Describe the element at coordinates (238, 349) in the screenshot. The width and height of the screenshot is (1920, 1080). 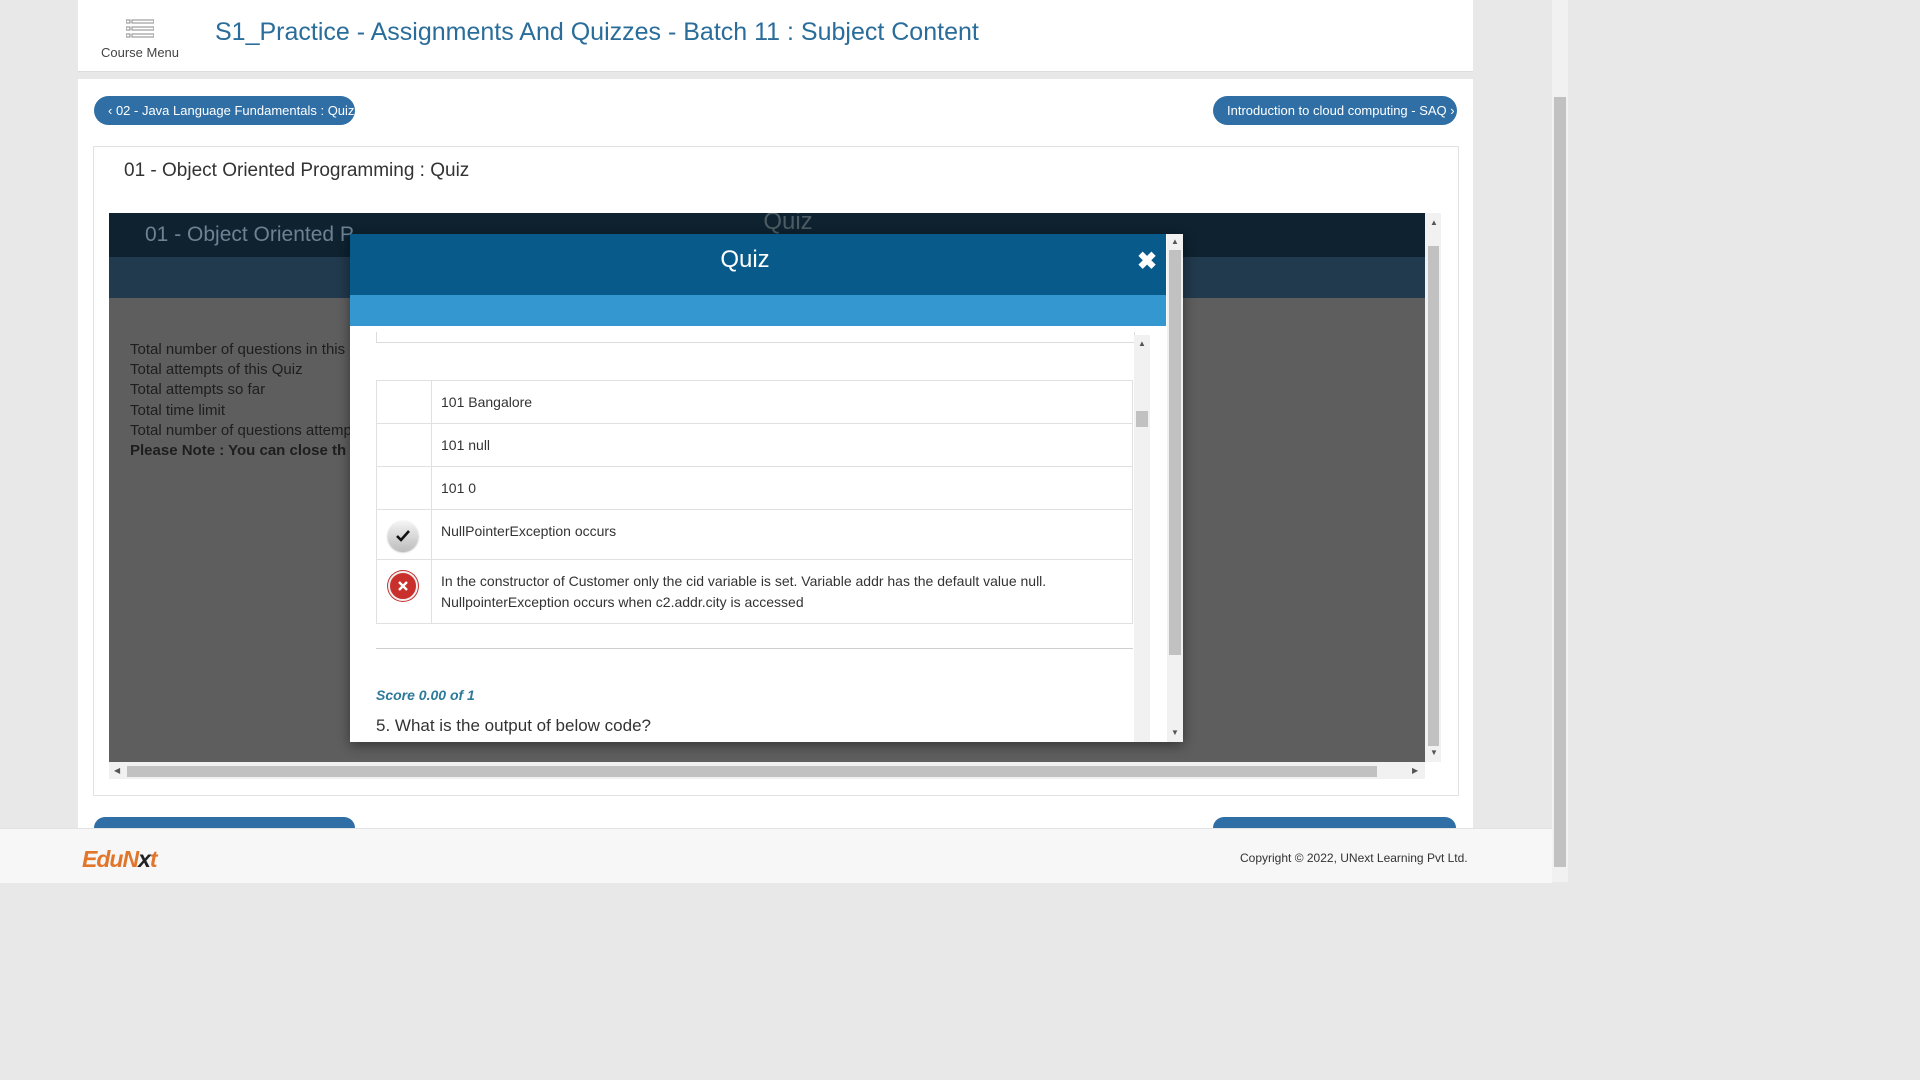
I see `info-line: Total number of questions in this` at that location.